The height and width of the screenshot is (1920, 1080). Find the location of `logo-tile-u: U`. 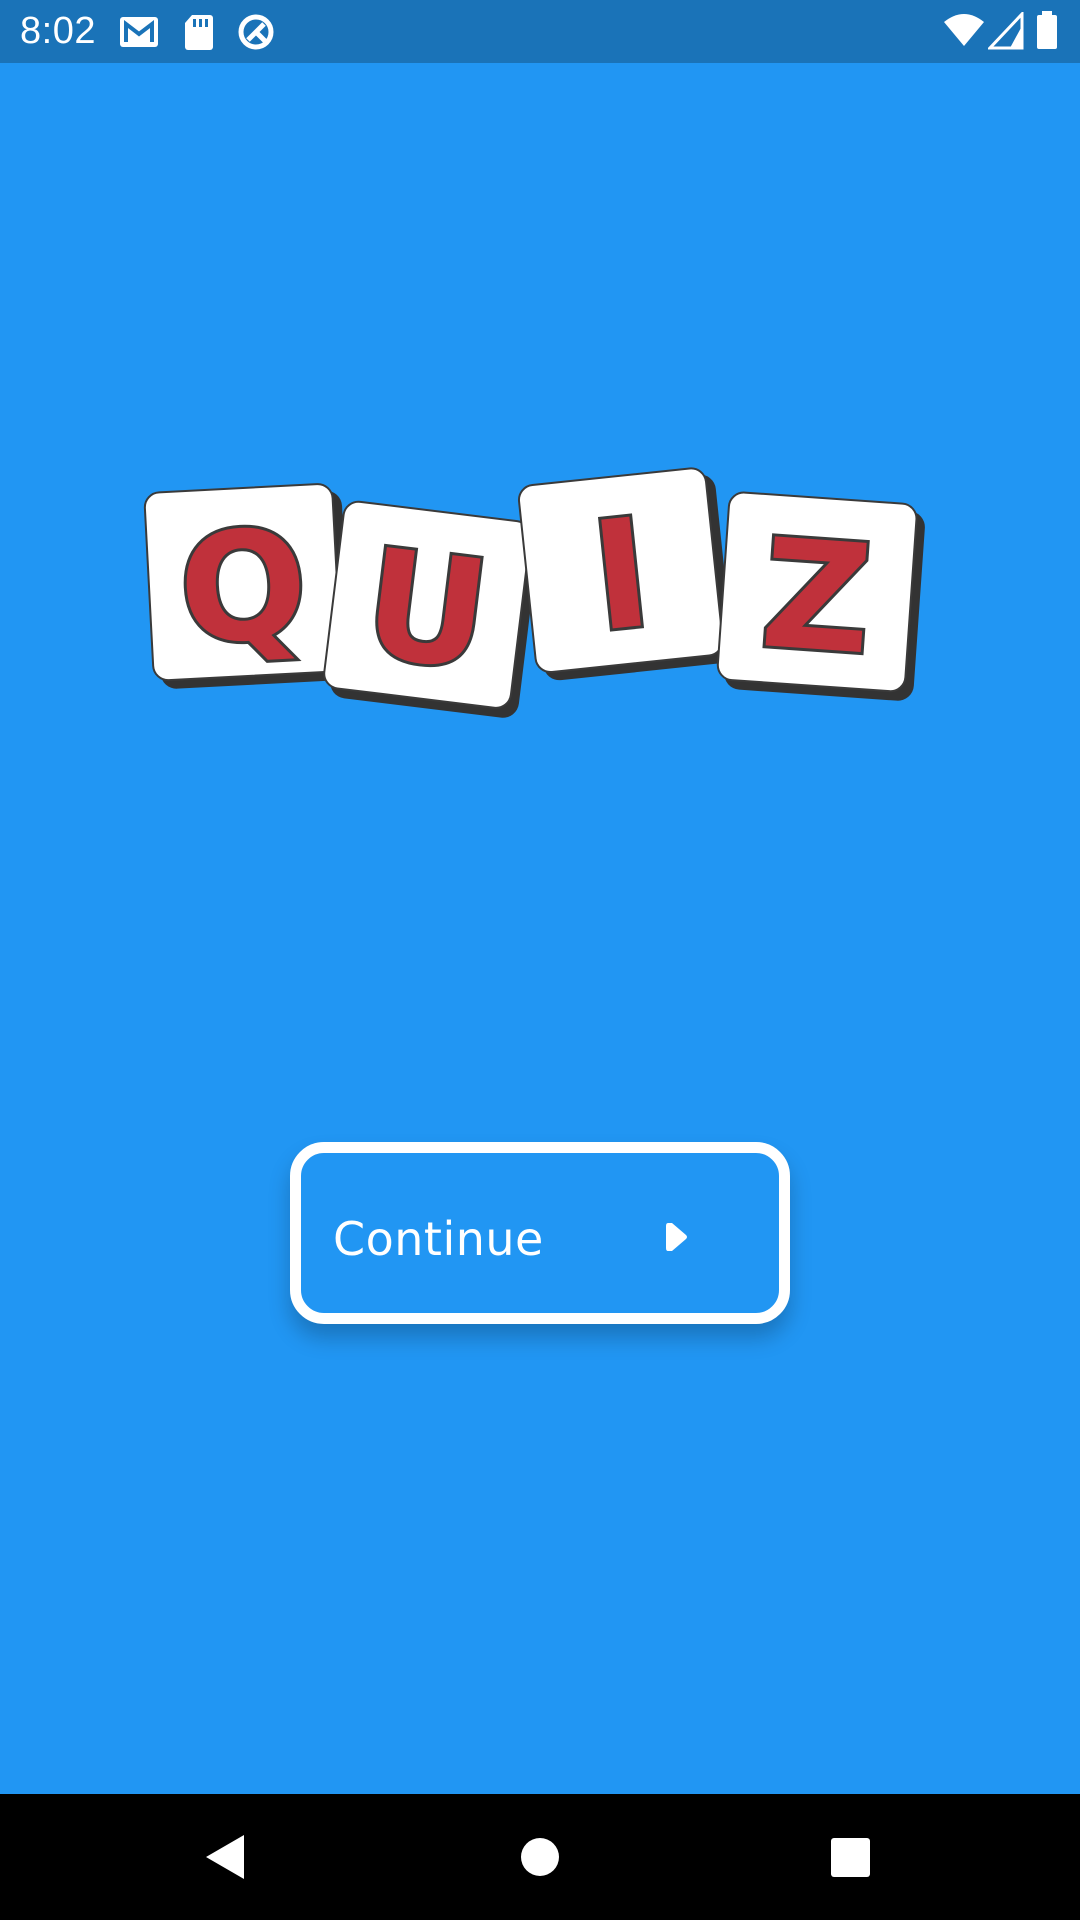

logo-tile-u: U is located at coordinates (431, 609).